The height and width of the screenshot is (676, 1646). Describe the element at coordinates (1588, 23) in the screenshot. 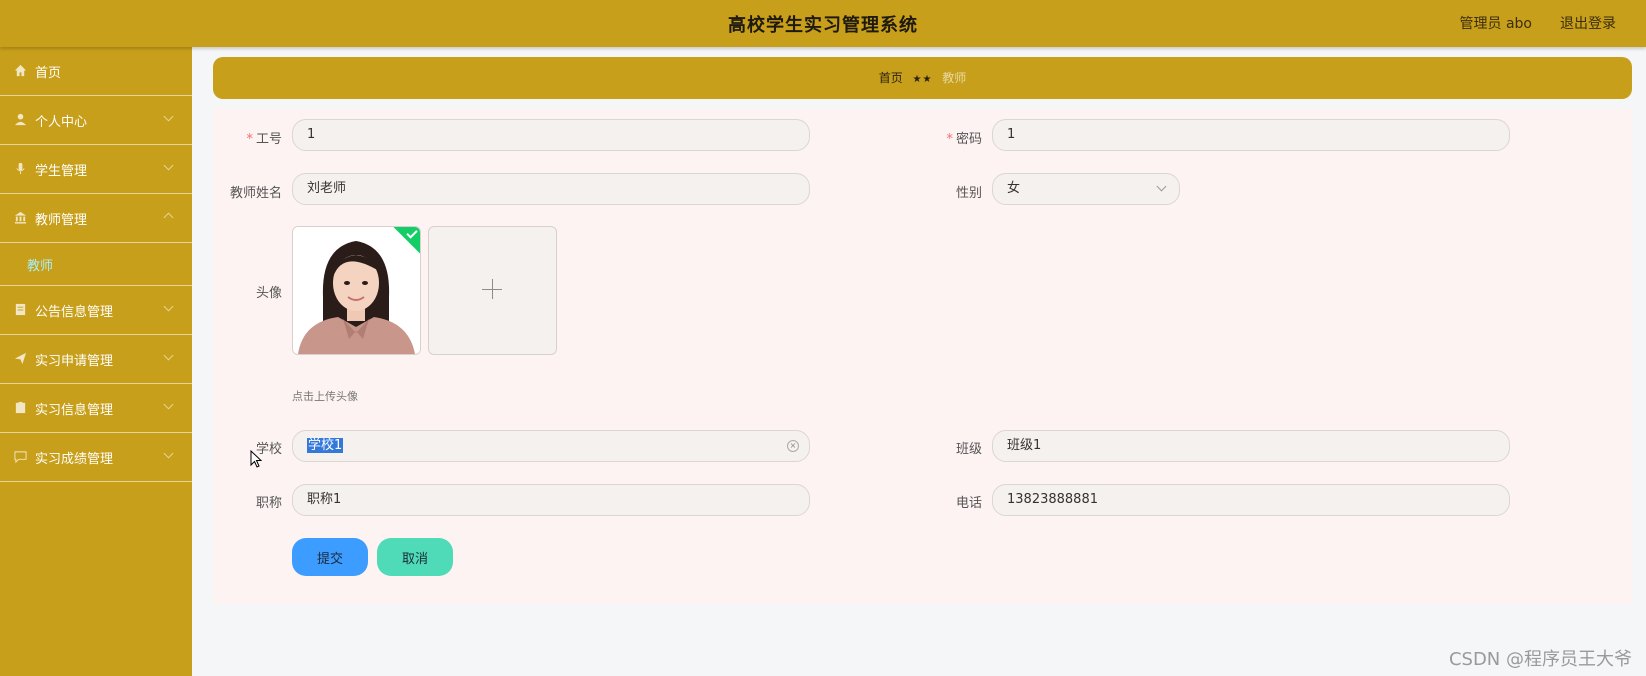

I see `logout-link: 退出登录` at that location.